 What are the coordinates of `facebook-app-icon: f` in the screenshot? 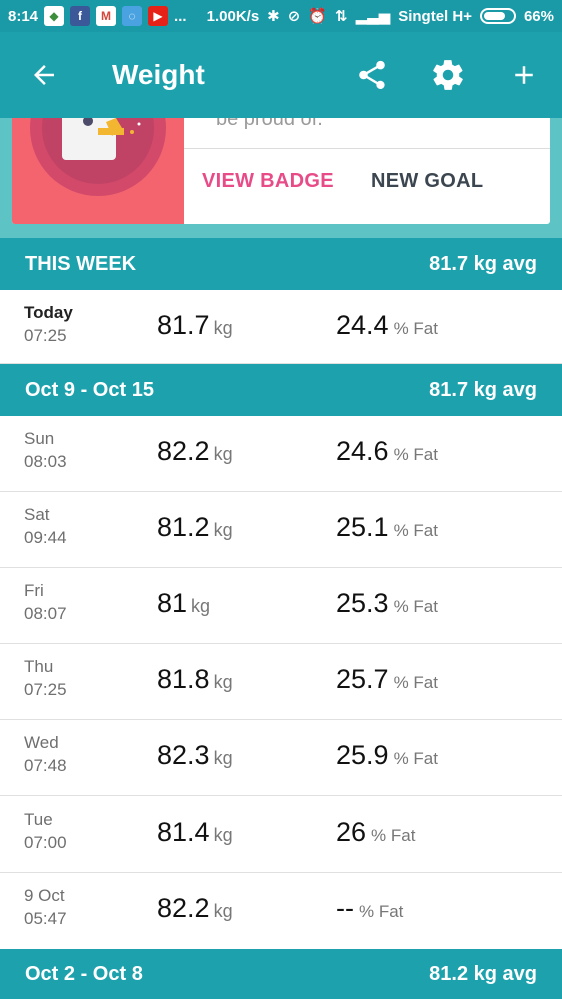 It's located at (80, 16).